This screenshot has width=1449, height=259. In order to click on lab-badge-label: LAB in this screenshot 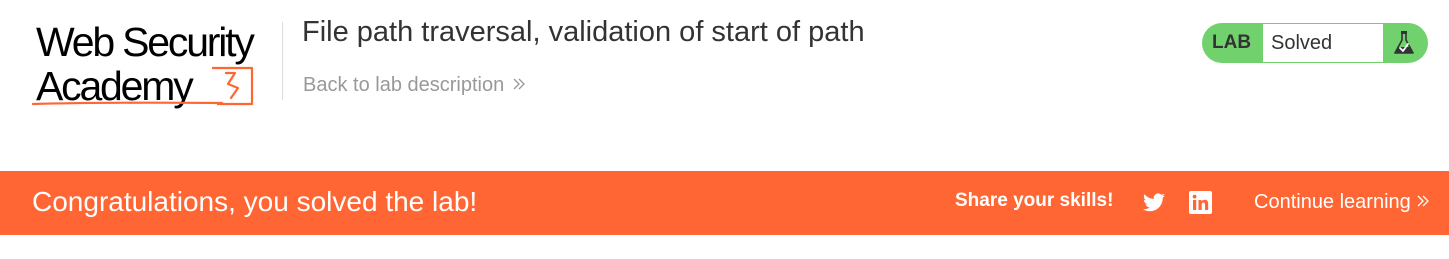, I will do `click(1232, 42)`.